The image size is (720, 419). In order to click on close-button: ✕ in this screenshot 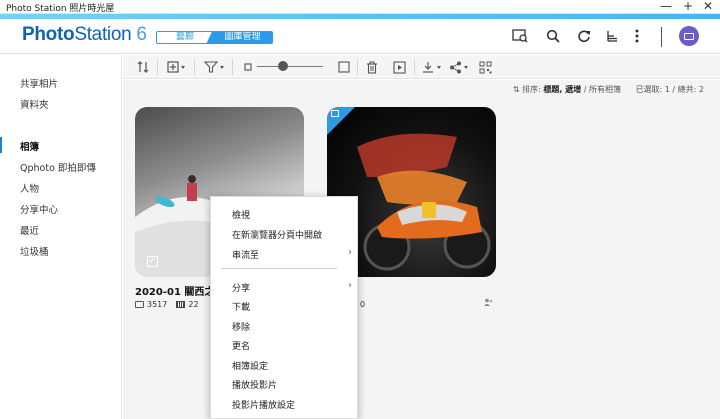, I will do `click(708, 6)`.